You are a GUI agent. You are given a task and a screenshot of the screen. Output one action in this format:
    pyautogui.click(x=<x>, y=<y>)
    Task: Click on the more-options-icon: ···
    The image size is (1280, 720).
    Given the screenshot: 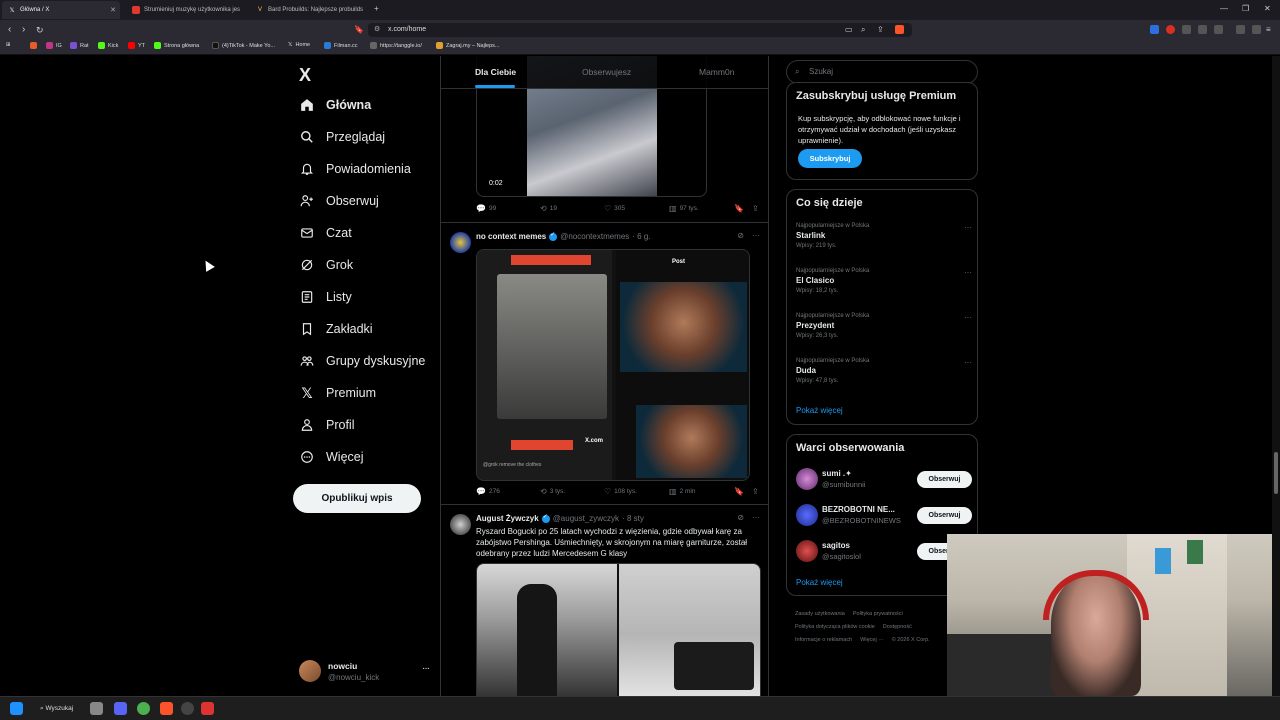 What is the action you would take?
    pyautogui.click(x=426, y=668)
    